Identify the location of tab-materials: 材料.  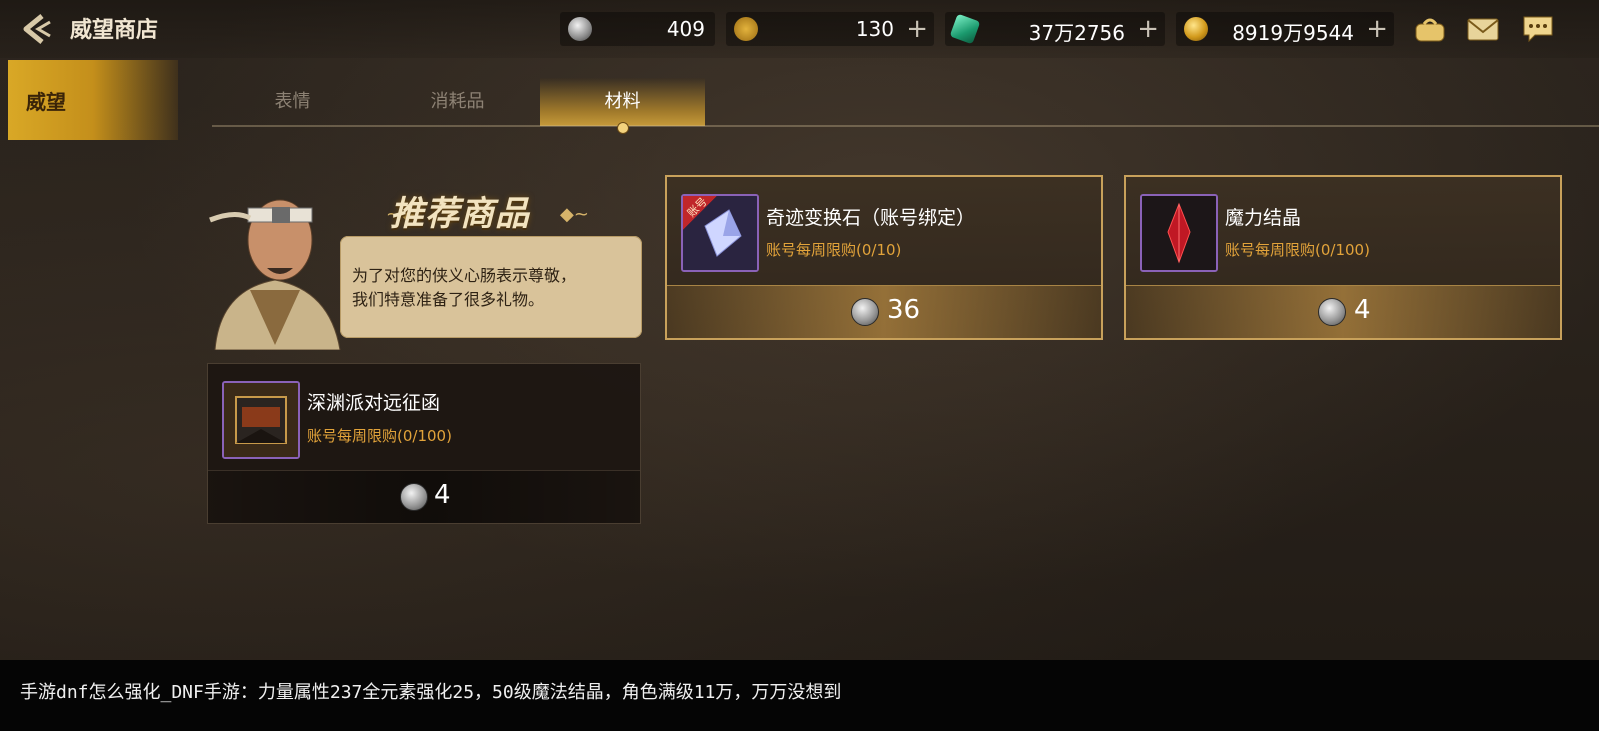
(622, 102).